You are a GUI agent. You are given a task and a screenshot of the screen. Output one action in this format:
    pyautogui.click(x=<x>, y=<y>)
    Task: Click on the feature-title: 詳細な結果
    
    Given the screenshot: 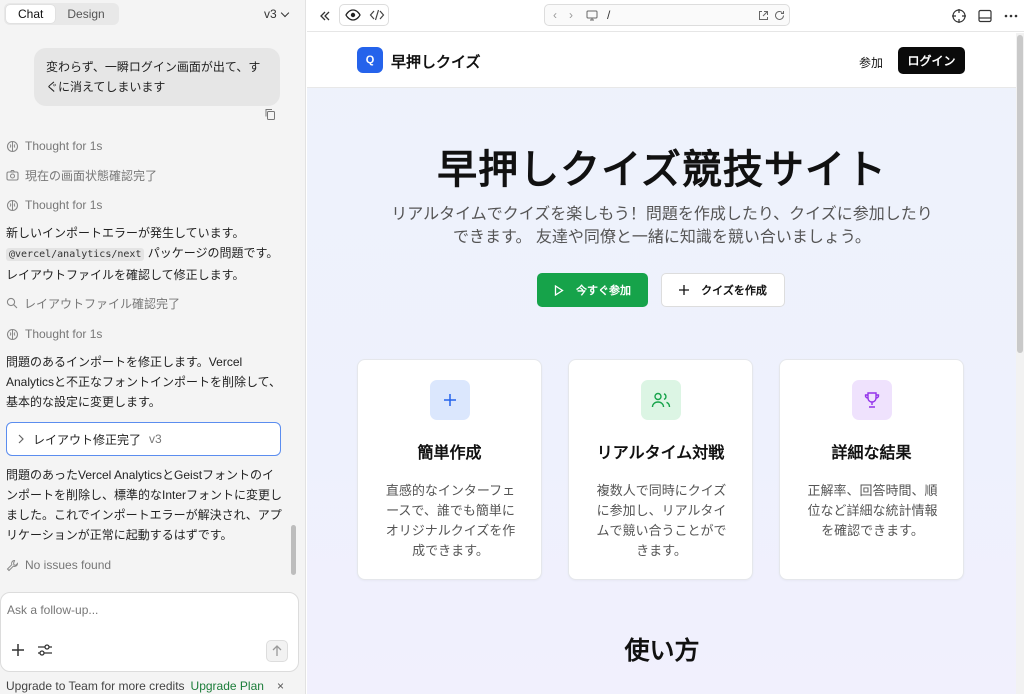 What is the action you would take?
    pyautogui.click(x=871, y=453)
    